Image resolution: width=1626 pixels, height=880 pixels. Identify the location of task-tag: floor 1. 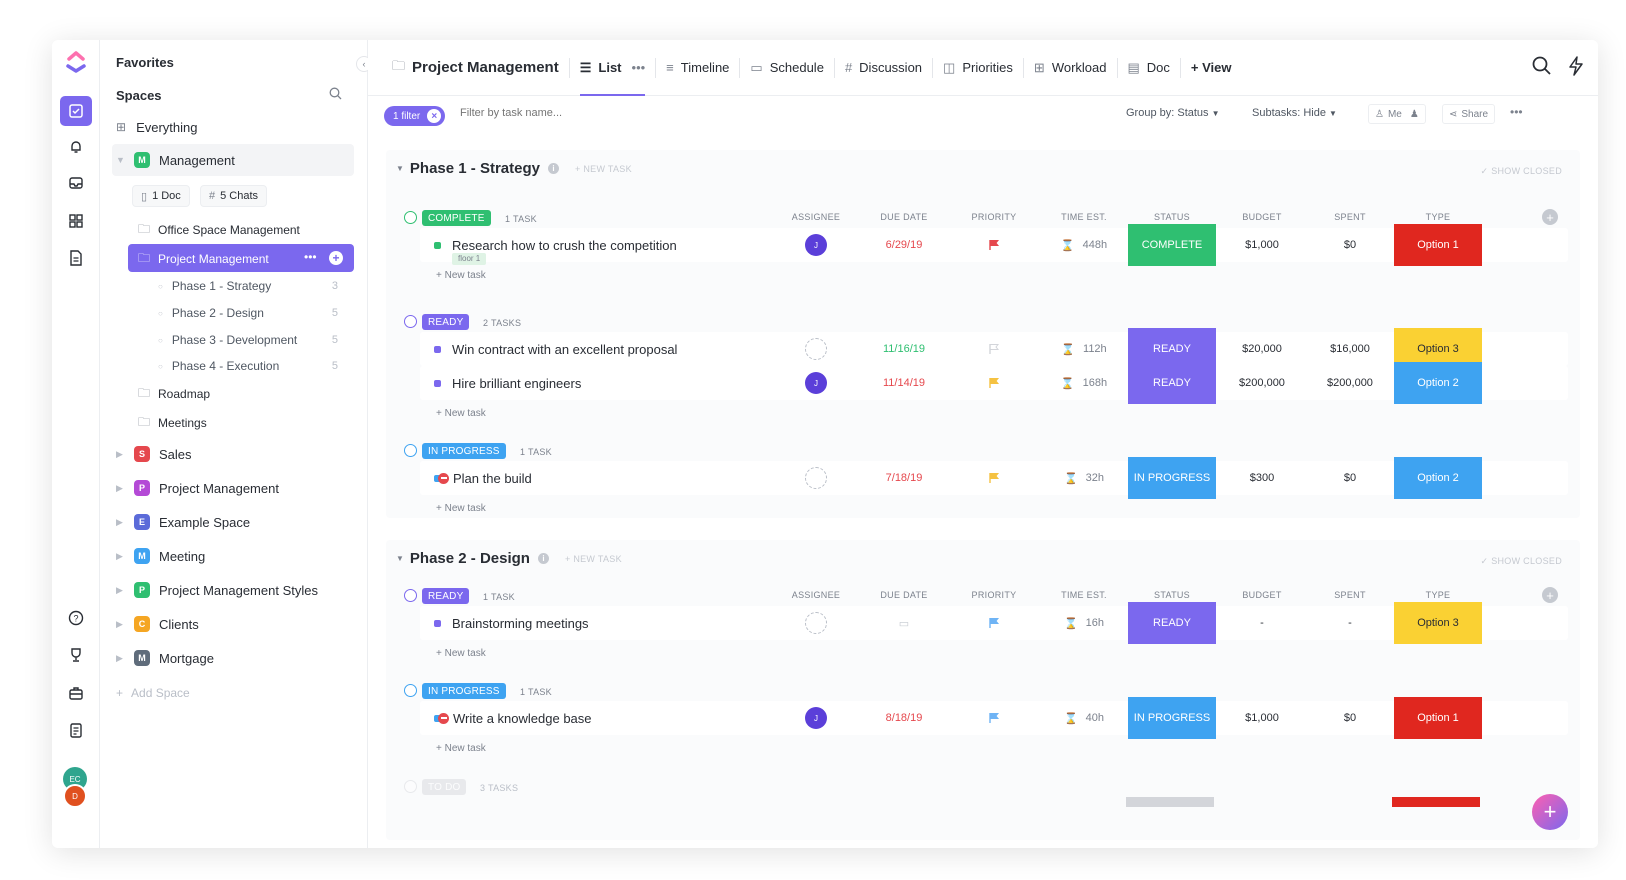
(469, 259).